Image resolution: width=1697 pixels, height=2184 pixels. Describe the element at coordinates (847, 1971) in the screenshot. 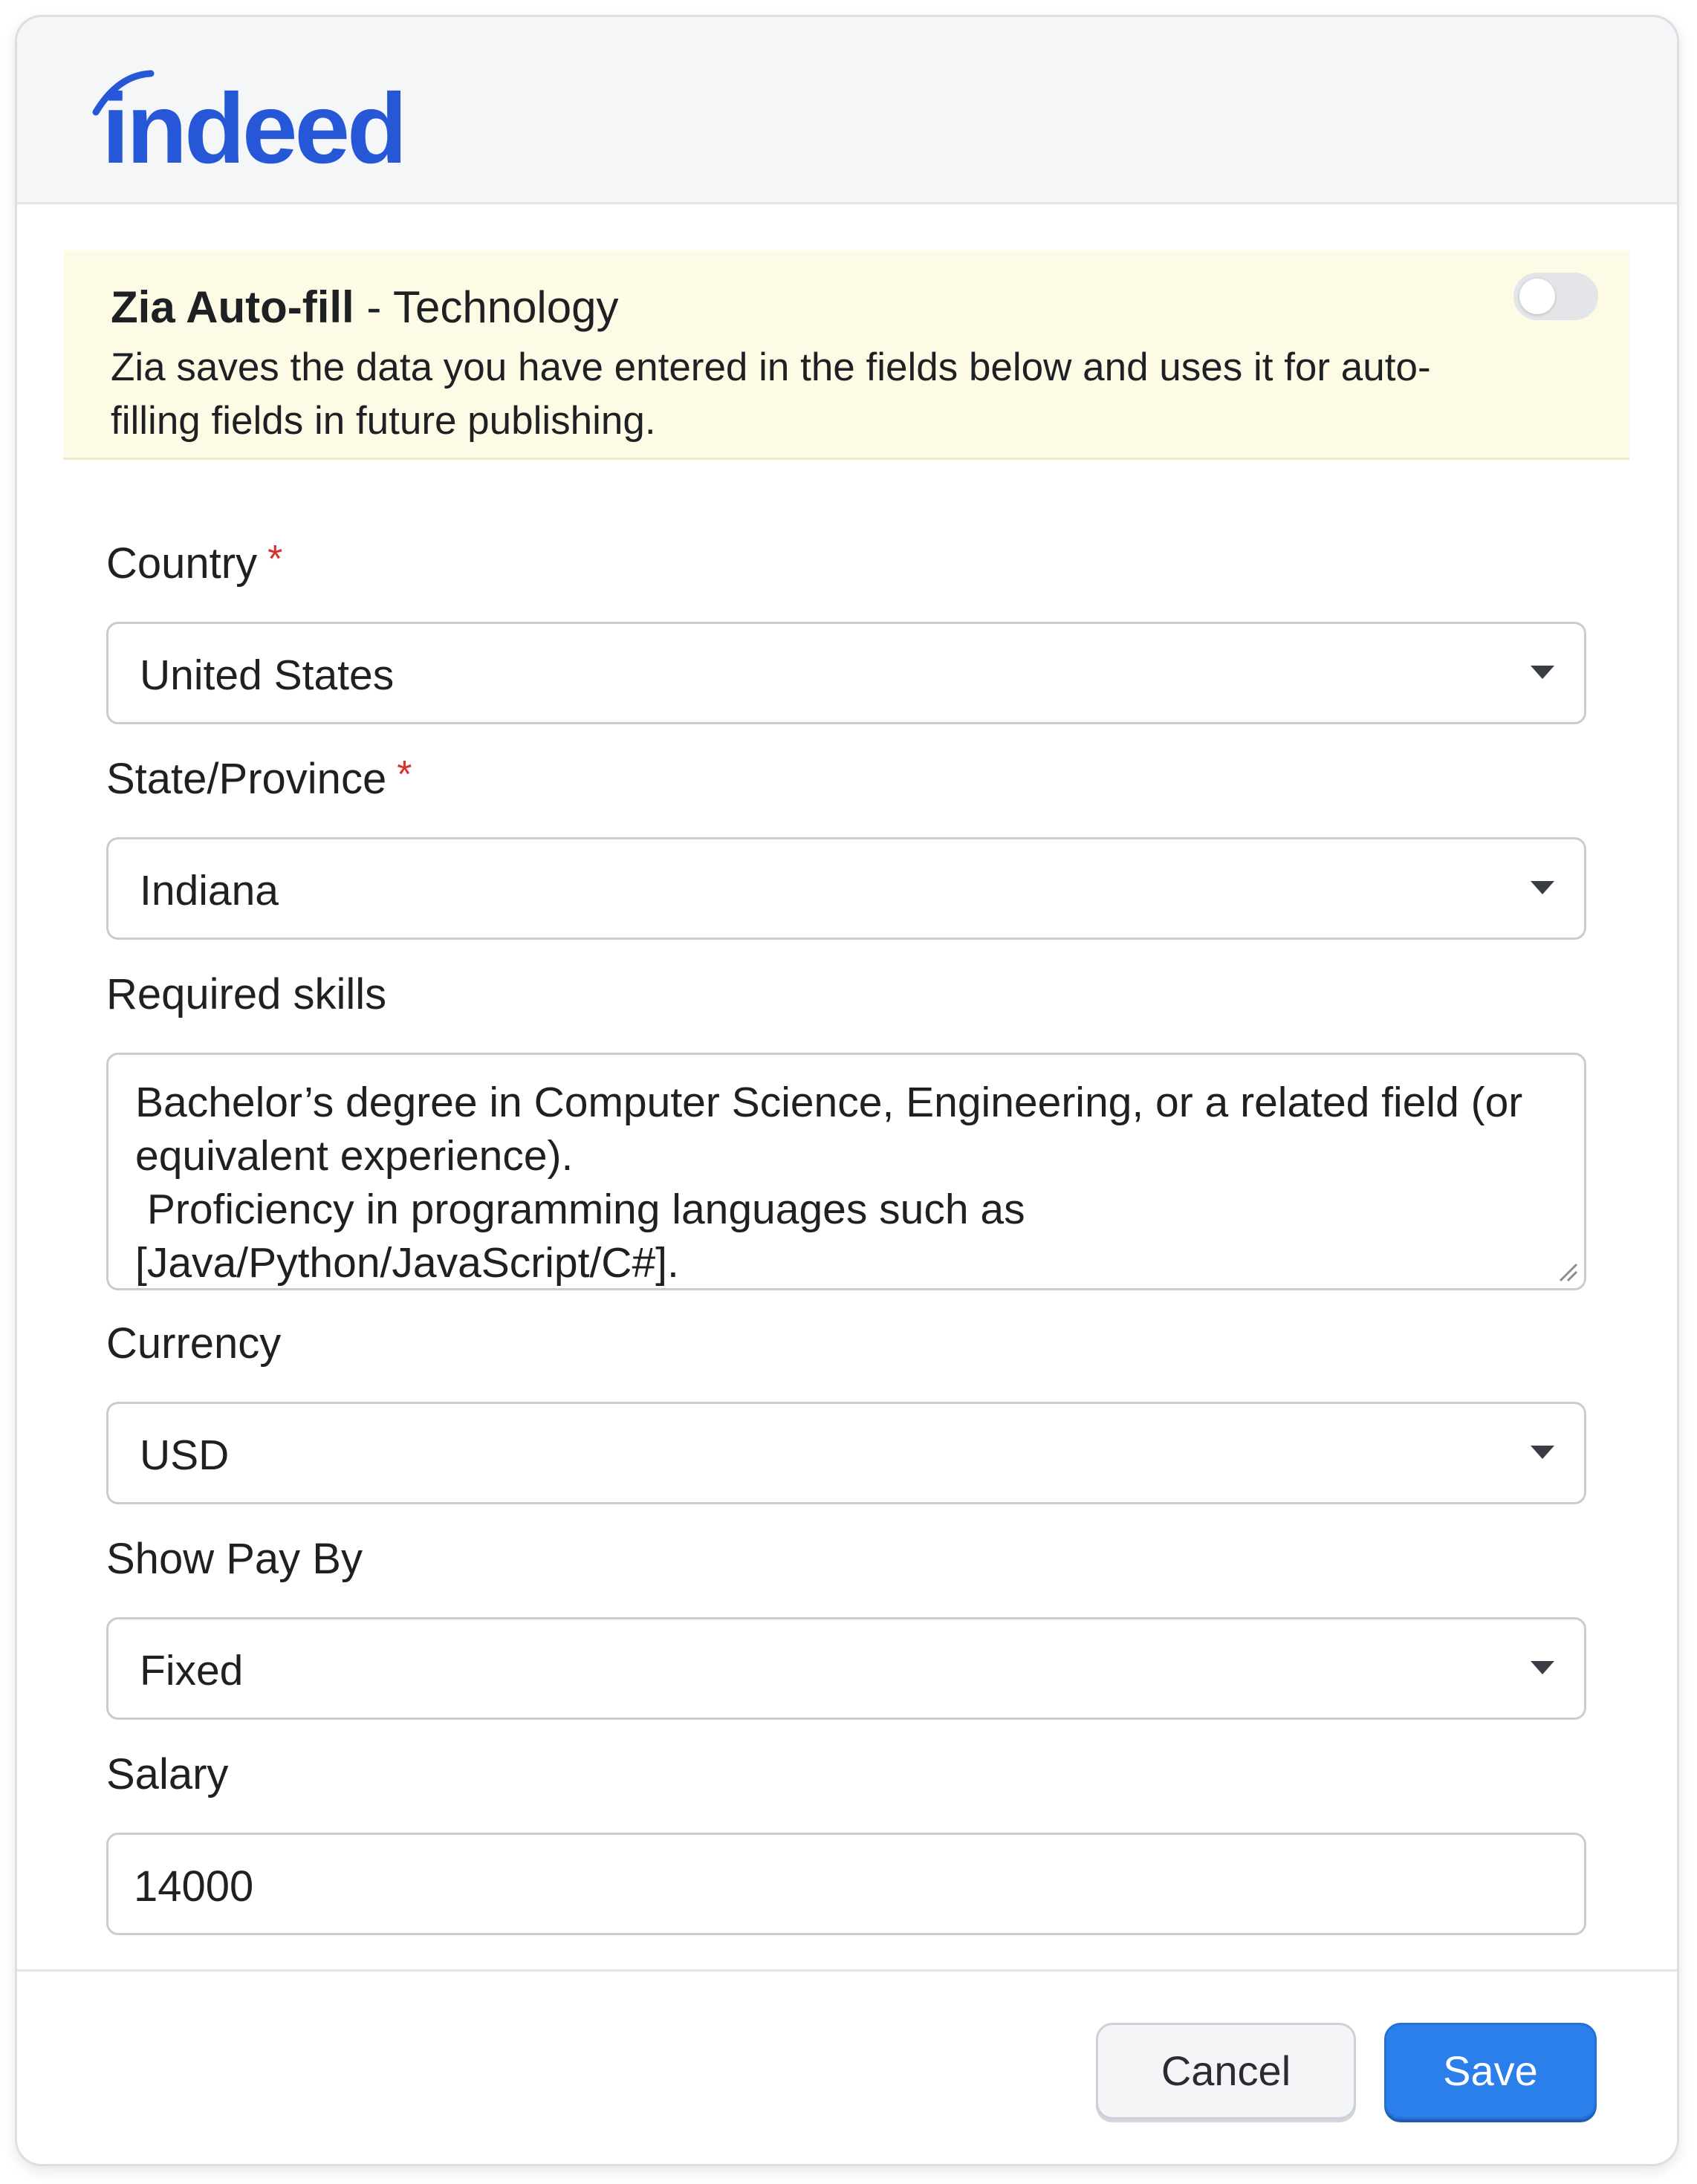

I see `footer-divider` at that location.